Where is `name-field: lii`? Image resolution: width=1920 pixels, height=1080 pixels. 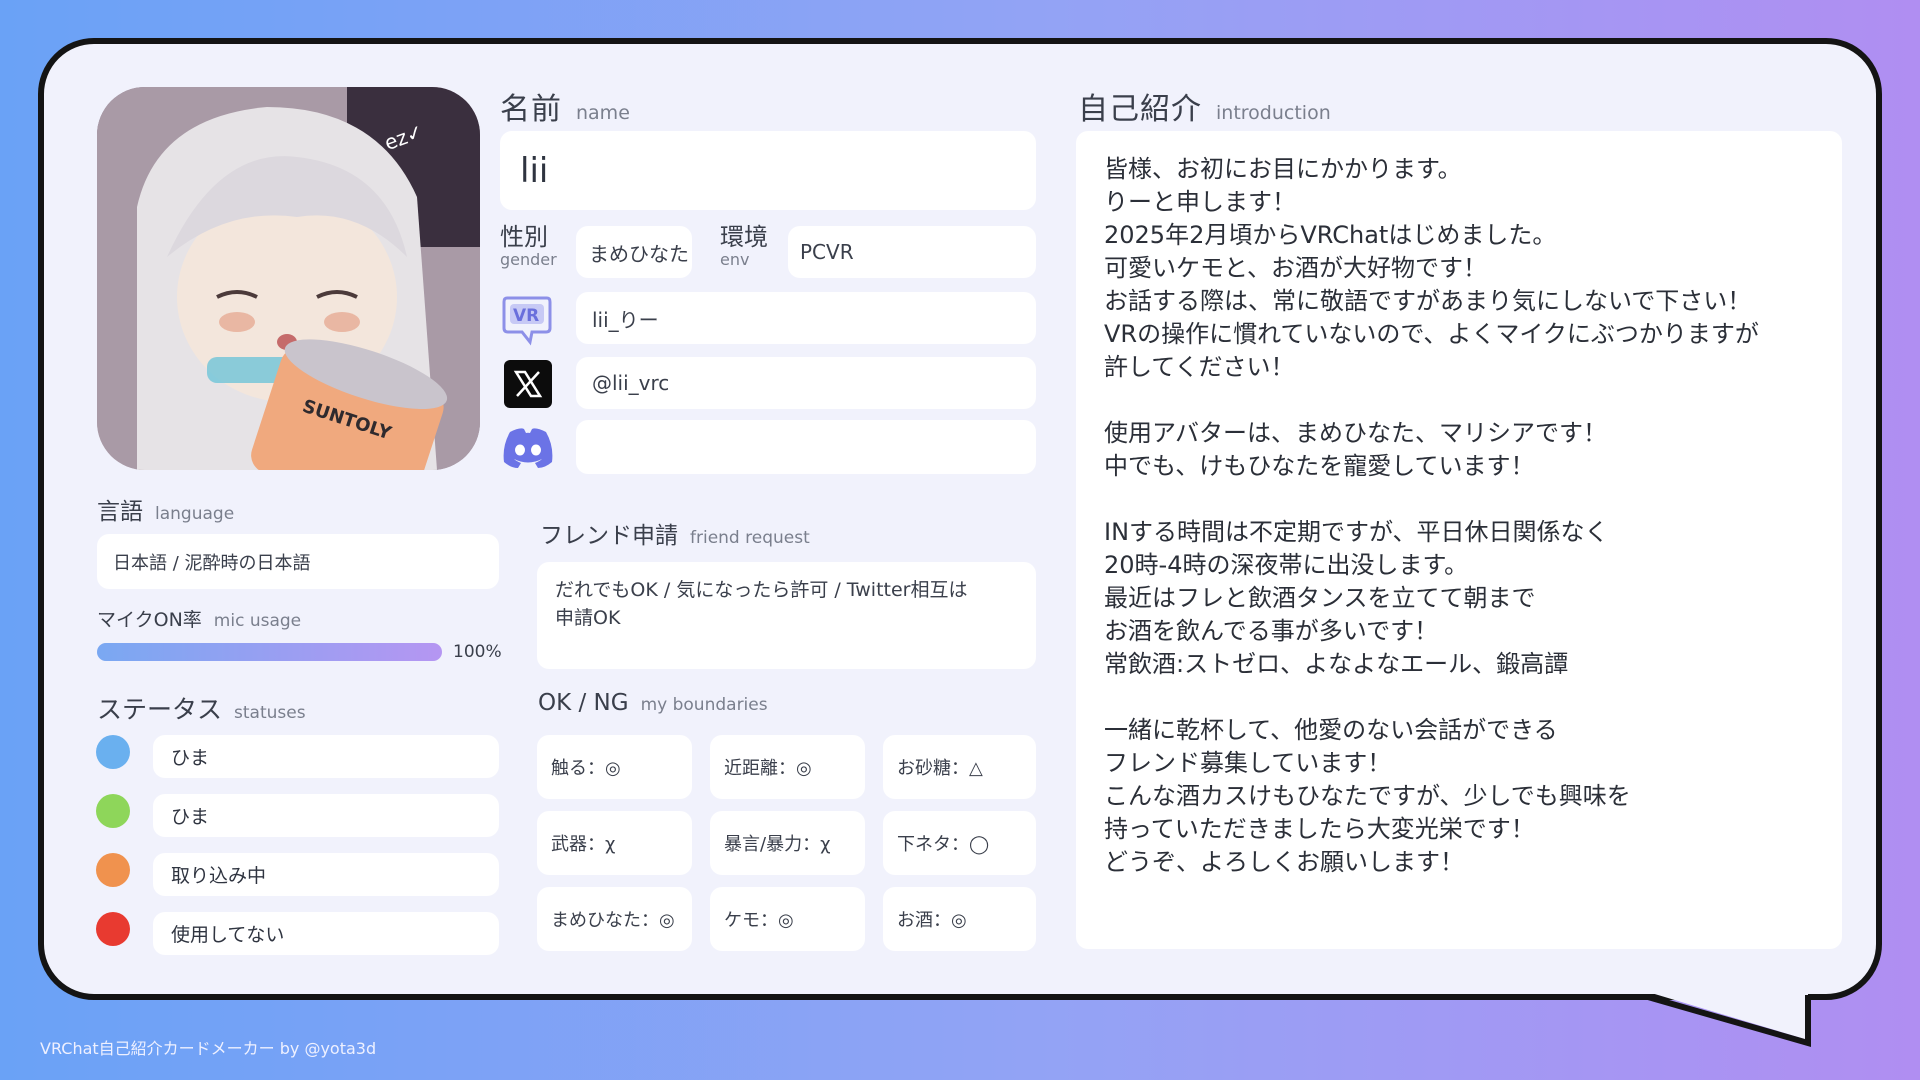
name-field: lii is located at coordinates (768, 170).